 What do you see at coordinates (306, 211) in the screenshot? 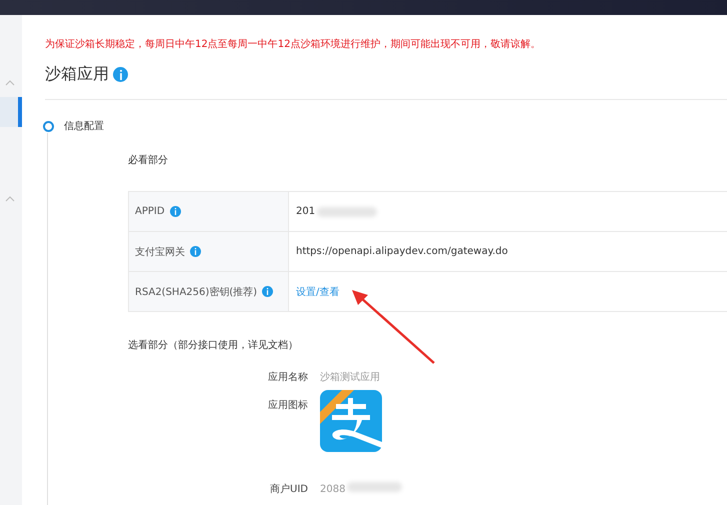
I see `redacted-value: 201` at bounding box center [306, 211].